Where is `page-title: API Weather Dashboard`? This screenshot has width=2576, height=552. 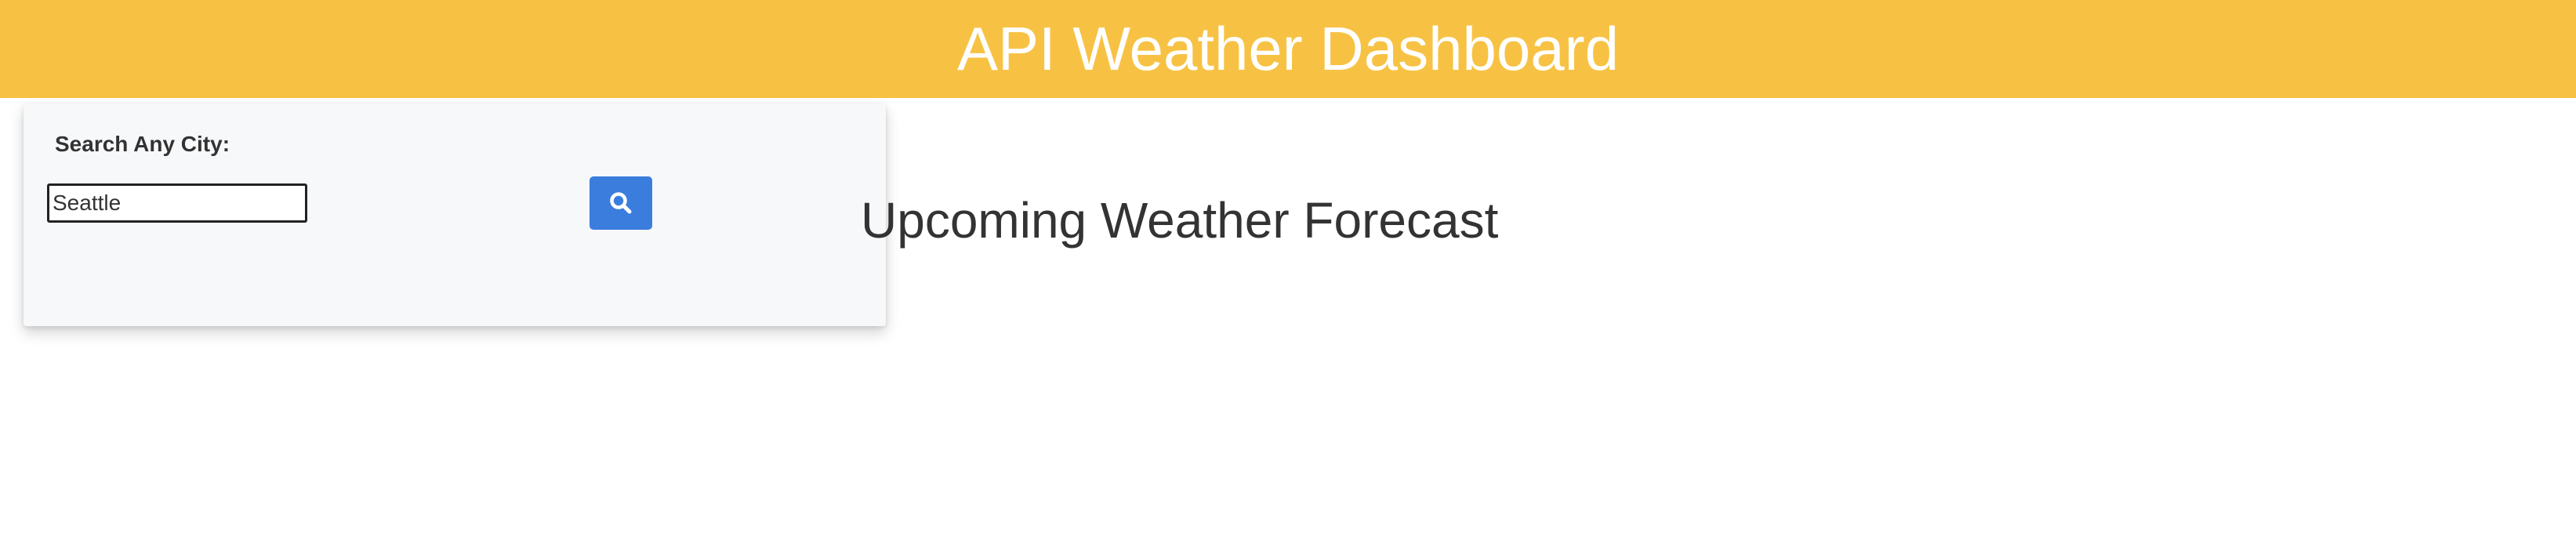 page-title: API Weather Dashboard is located at coordinates (1288, 48).